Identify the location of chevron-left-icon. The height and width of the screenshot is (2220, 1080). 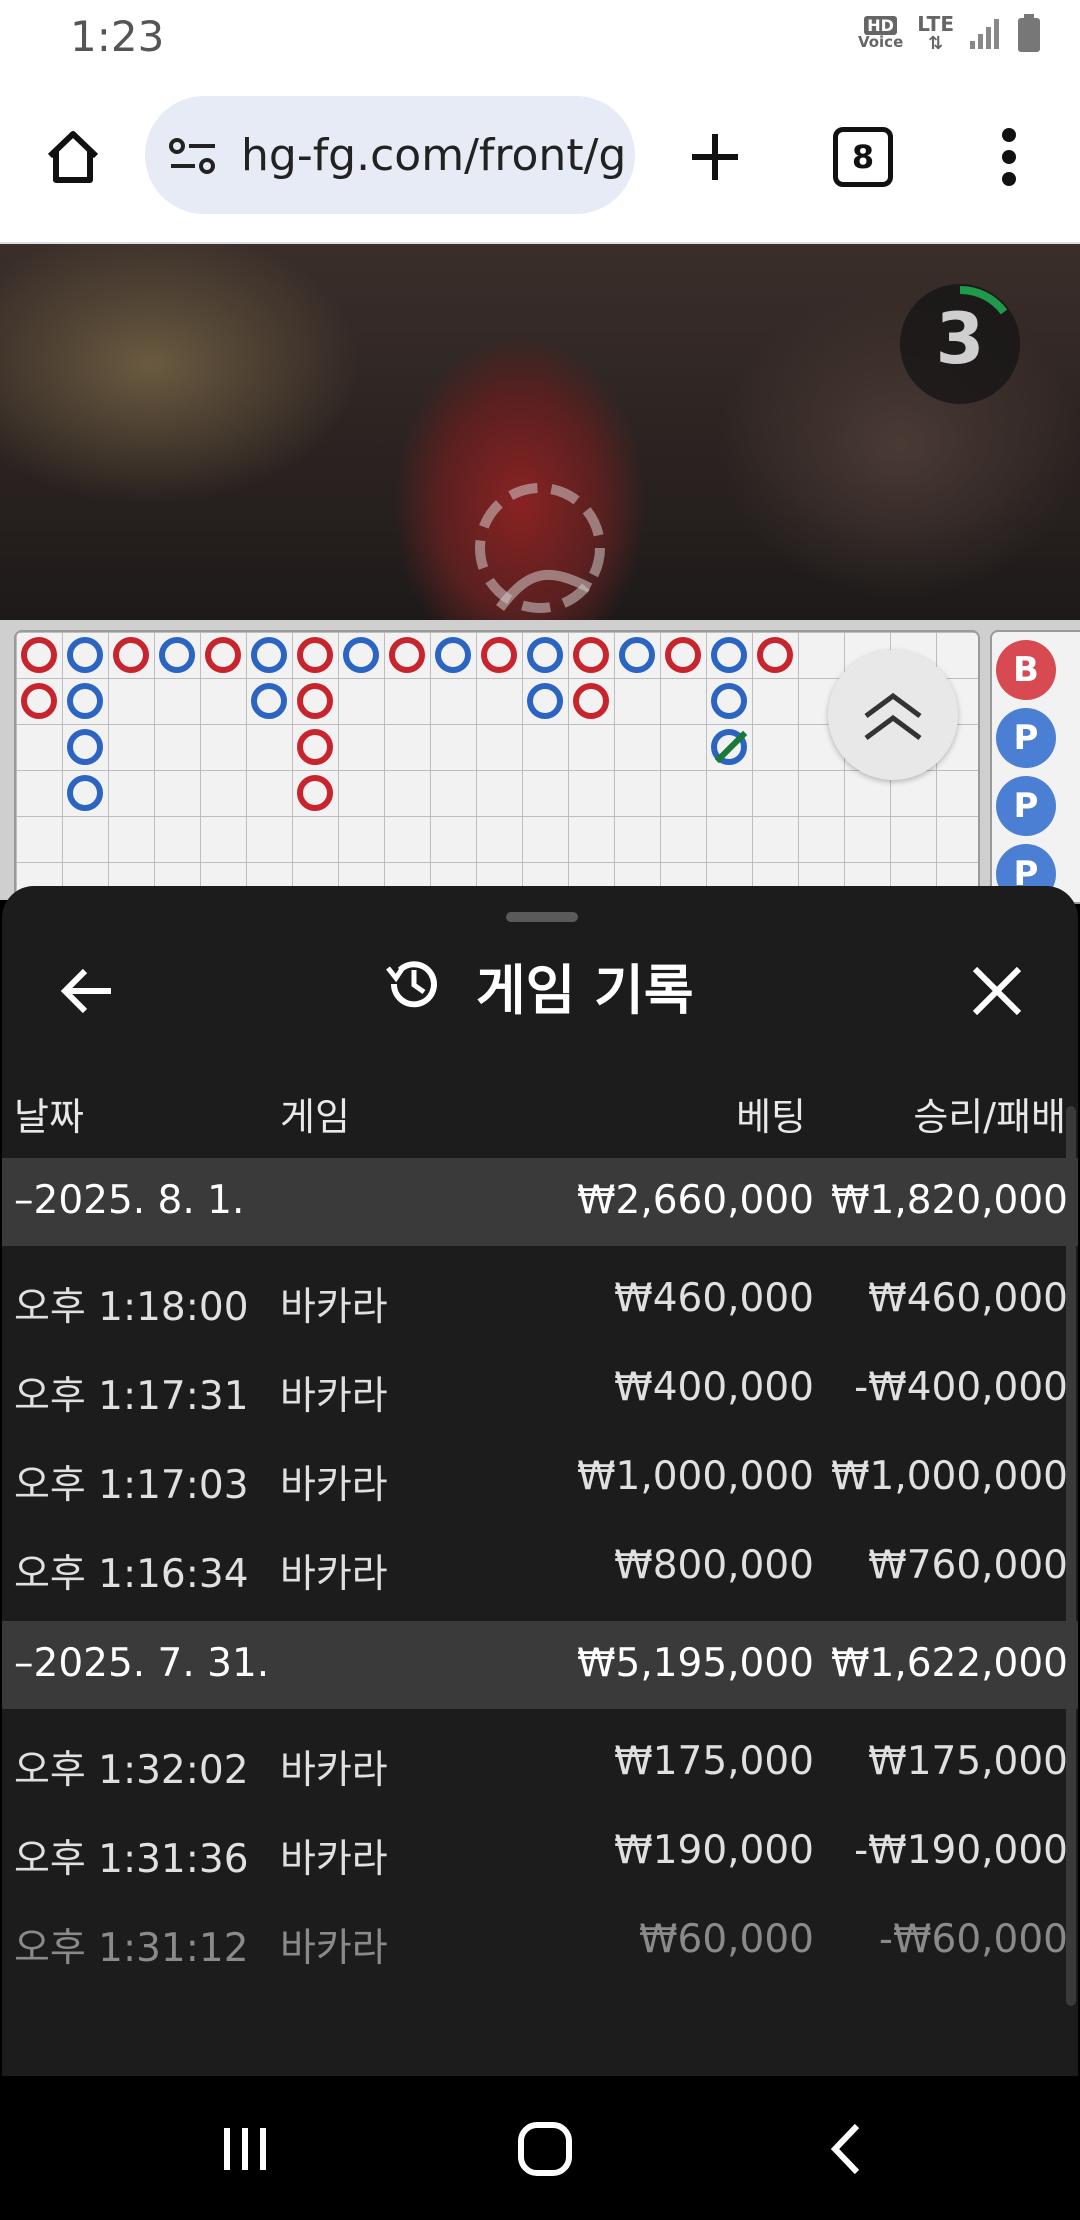
(845, 2149).